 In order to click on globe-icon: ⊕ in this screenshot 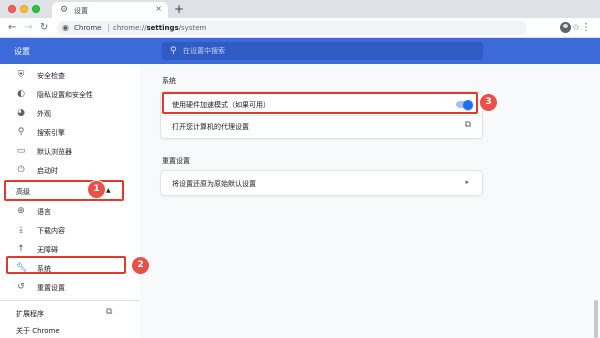, I will do `click(21, 211)`.